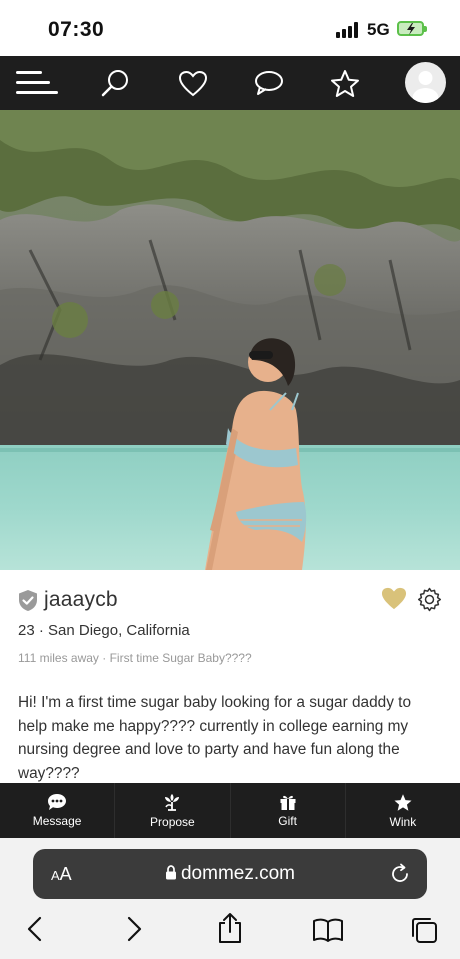 This screenshot has height=959, width=460. What do you see at coordinates (57, 821) in the screenshot?
I see `message-label: Message` at bounding box center [57, 821].